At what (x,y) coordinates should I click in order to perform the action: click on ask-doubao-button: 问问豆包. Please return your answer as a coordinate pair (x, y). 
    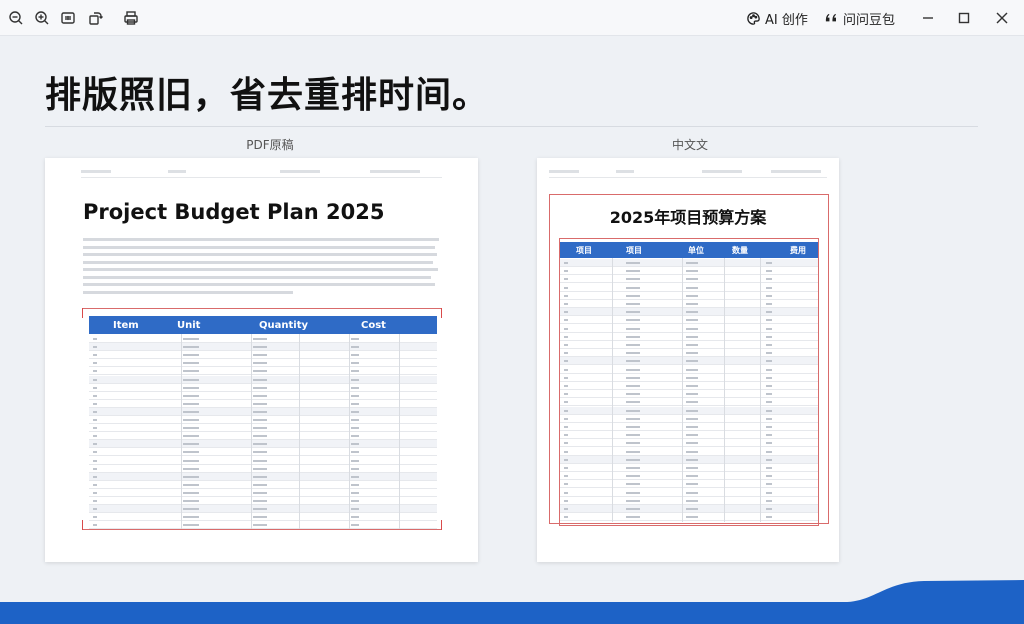
    Looking at the image, I should click on (859, 18).